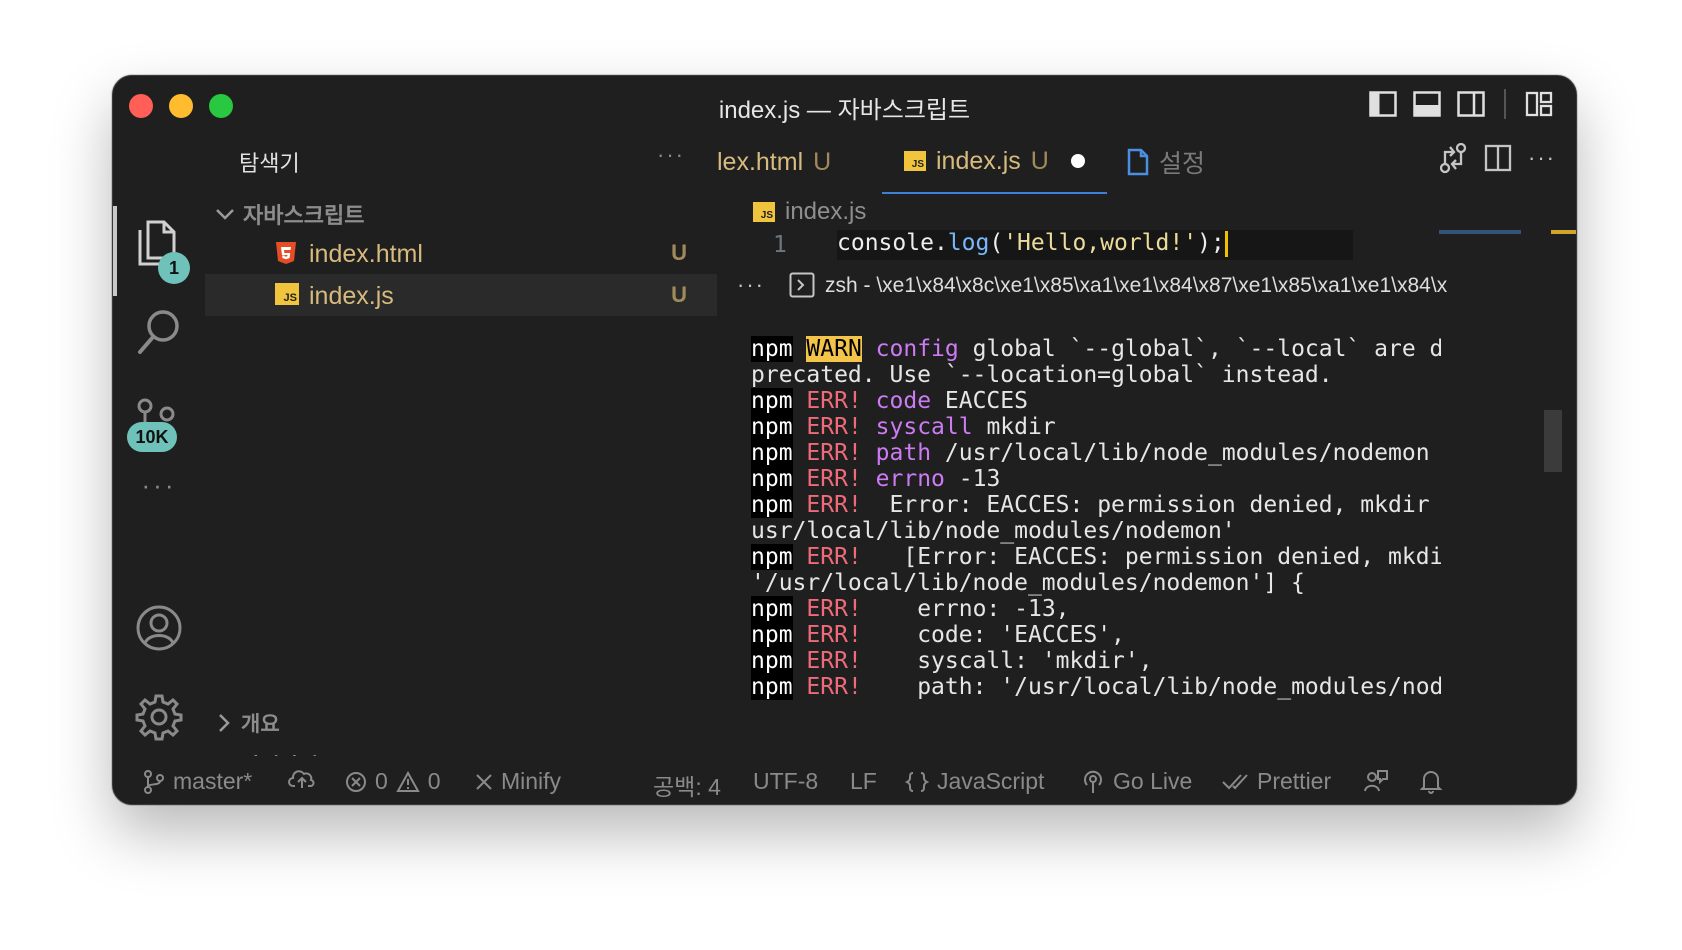 The width and height of the screenshot is (1682, 950). Describe the element at coordinates (671, 155) in the screenshot. I see `explorer-more-button: ···` at that location.